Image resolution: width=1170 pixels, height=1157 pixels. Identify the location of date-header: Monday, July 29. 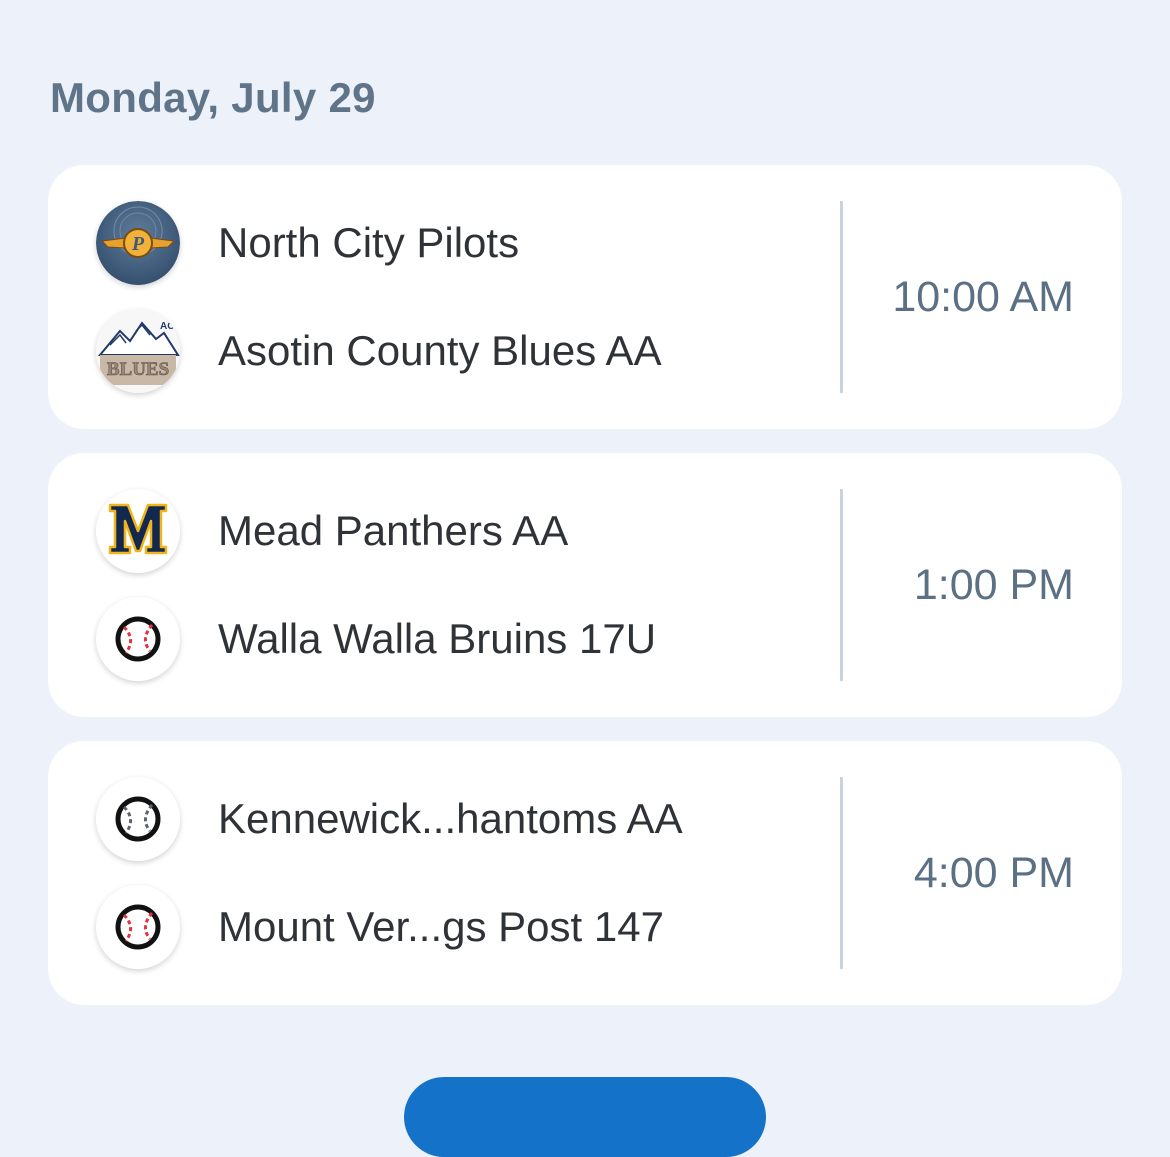
(213, 97).